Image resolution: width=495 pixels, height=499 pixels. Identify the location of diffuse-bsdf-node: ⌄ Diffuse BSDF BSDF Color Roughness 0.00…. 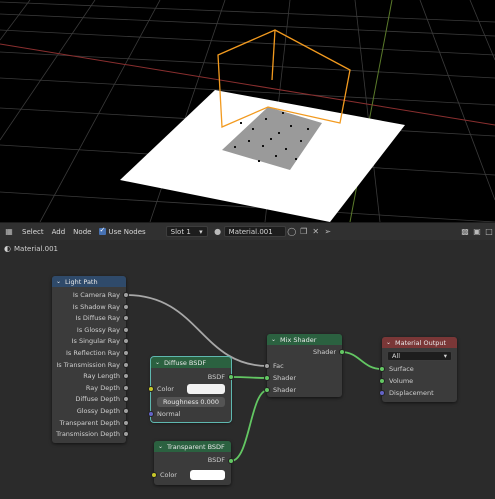
(191, 389).